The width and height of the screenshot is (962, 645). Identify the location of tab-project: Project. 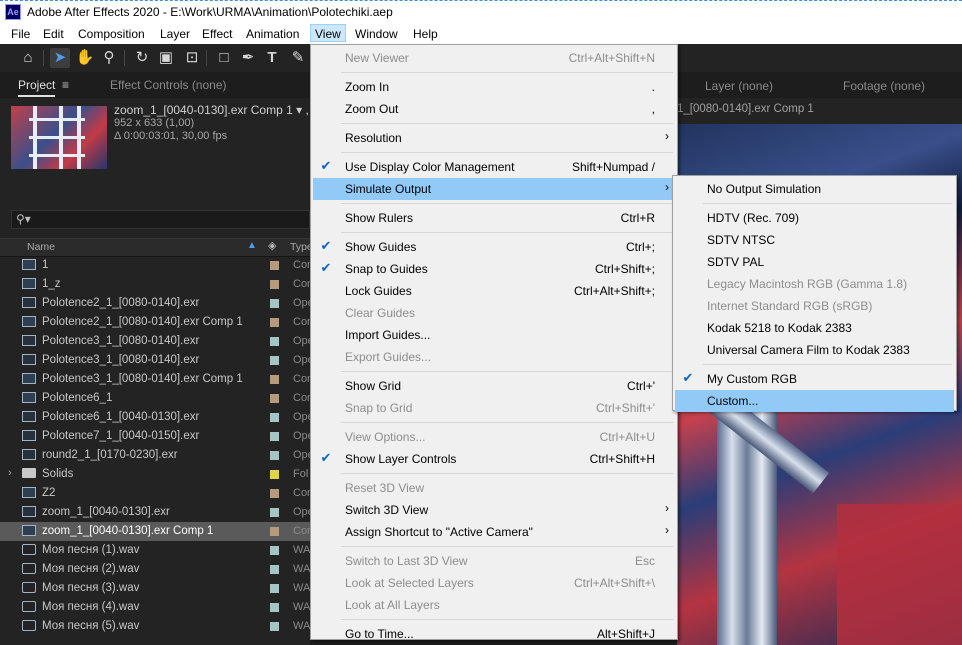
(37, 87).